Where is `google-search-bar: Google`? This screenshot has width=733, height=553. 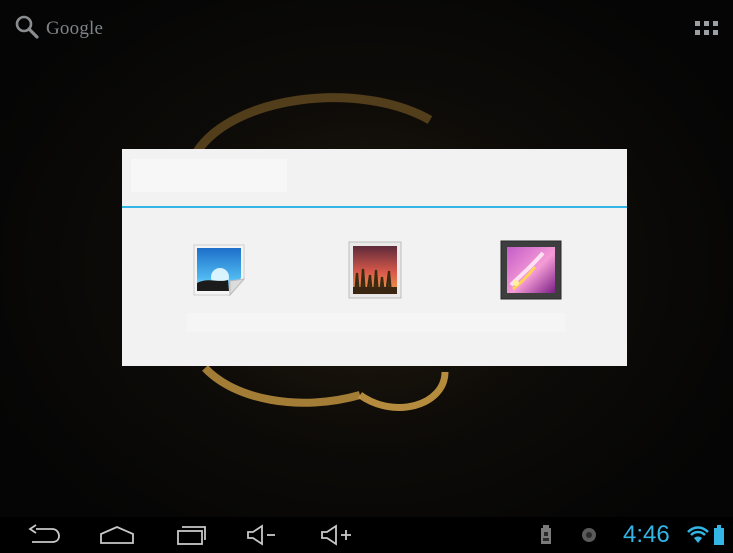
google-search-bar: Google is located at coordinates (58, 29).